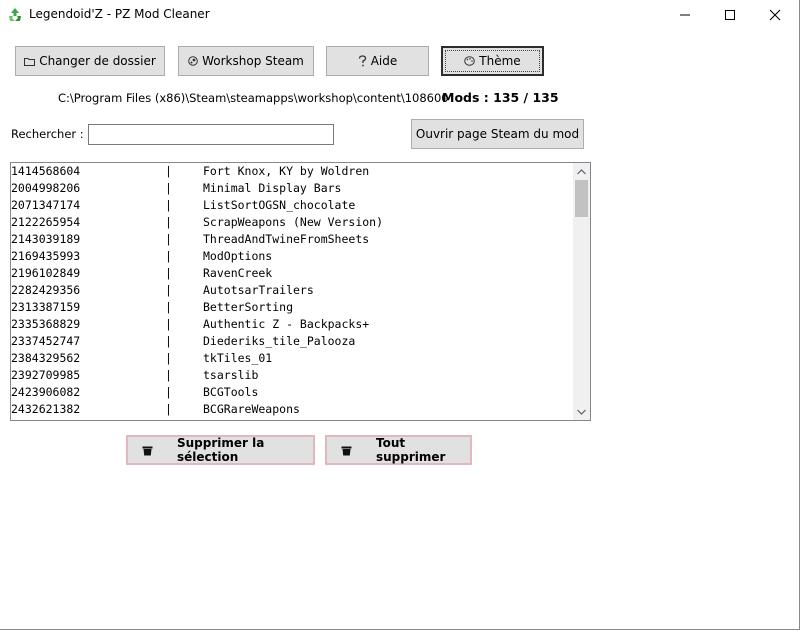 Image resolution: width=801 pixels, height=631 pixels. I want to click on title-bar: Legendoid'Z - PZ Mod Cleaner, so click(399, 15).